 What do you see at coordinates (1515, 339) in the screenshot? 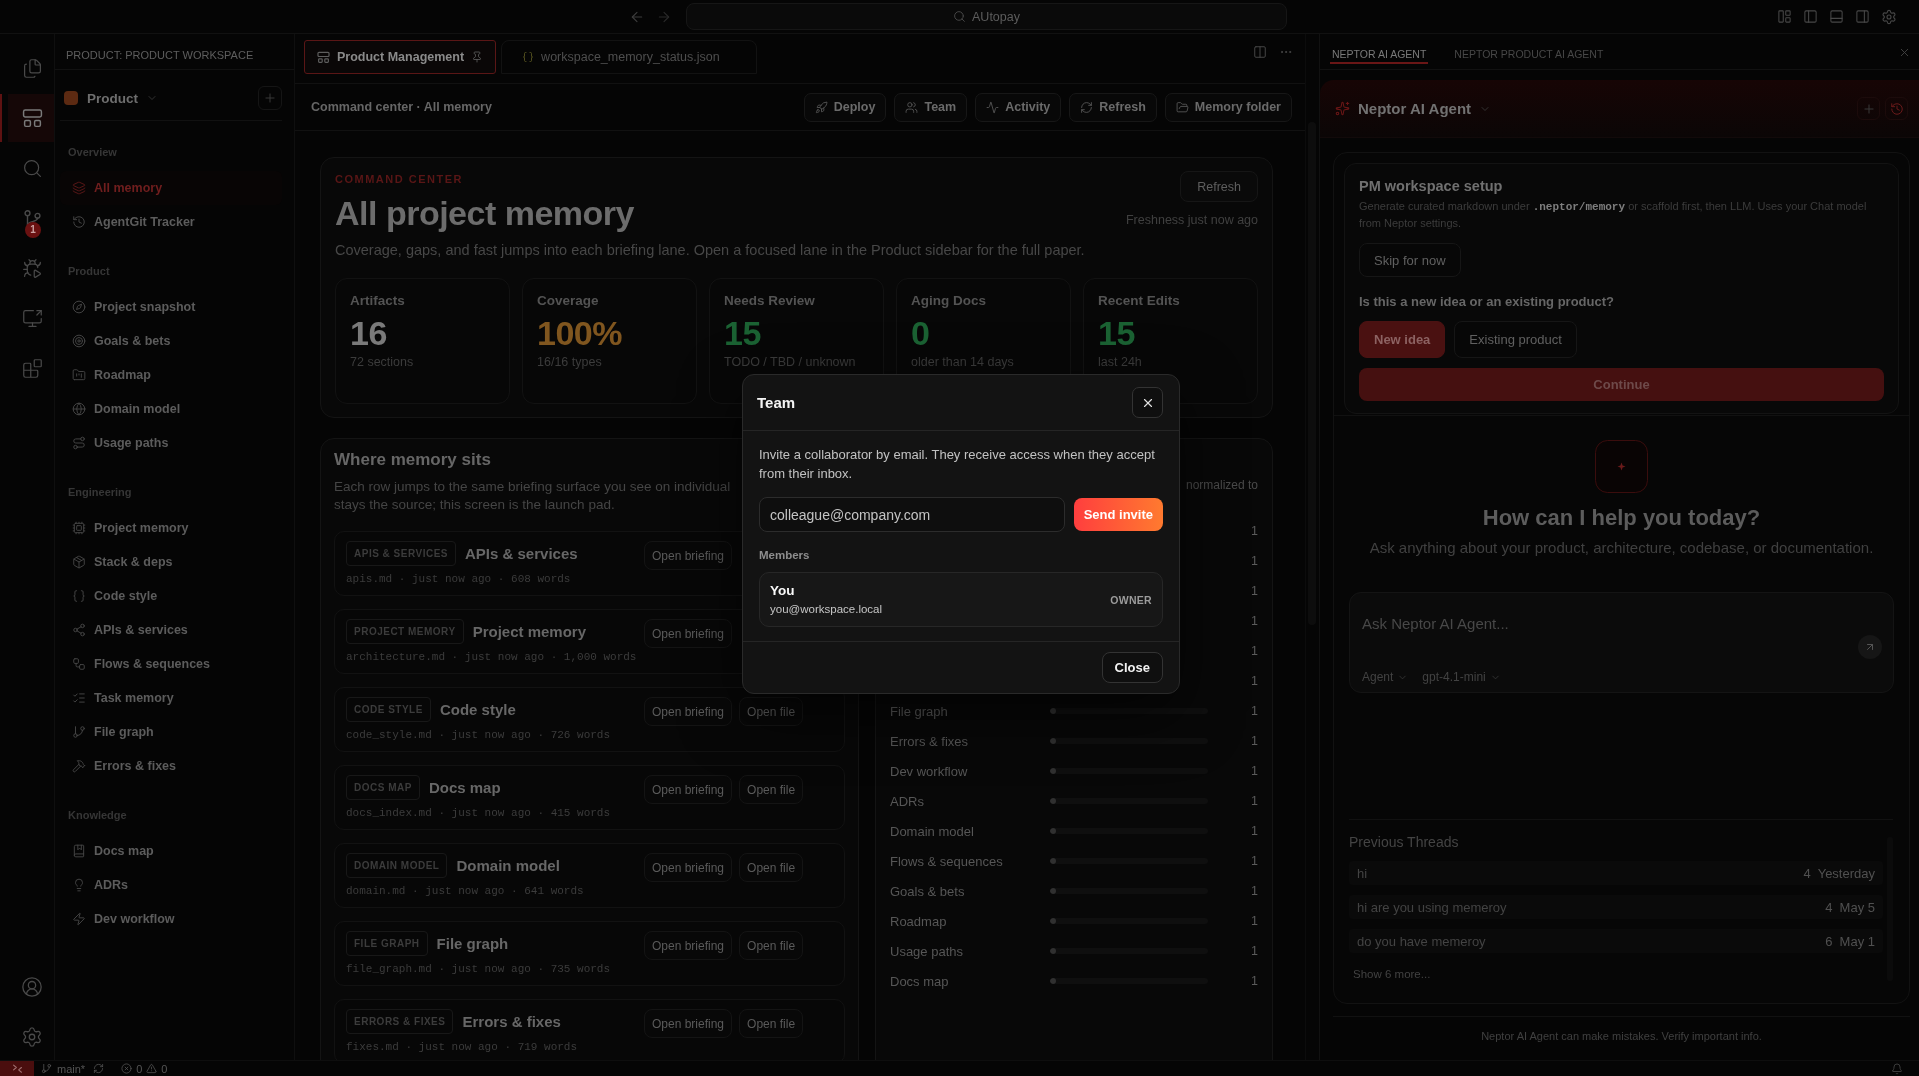
I see `choice-button: Existing product` at bounding box center [1515, 339].